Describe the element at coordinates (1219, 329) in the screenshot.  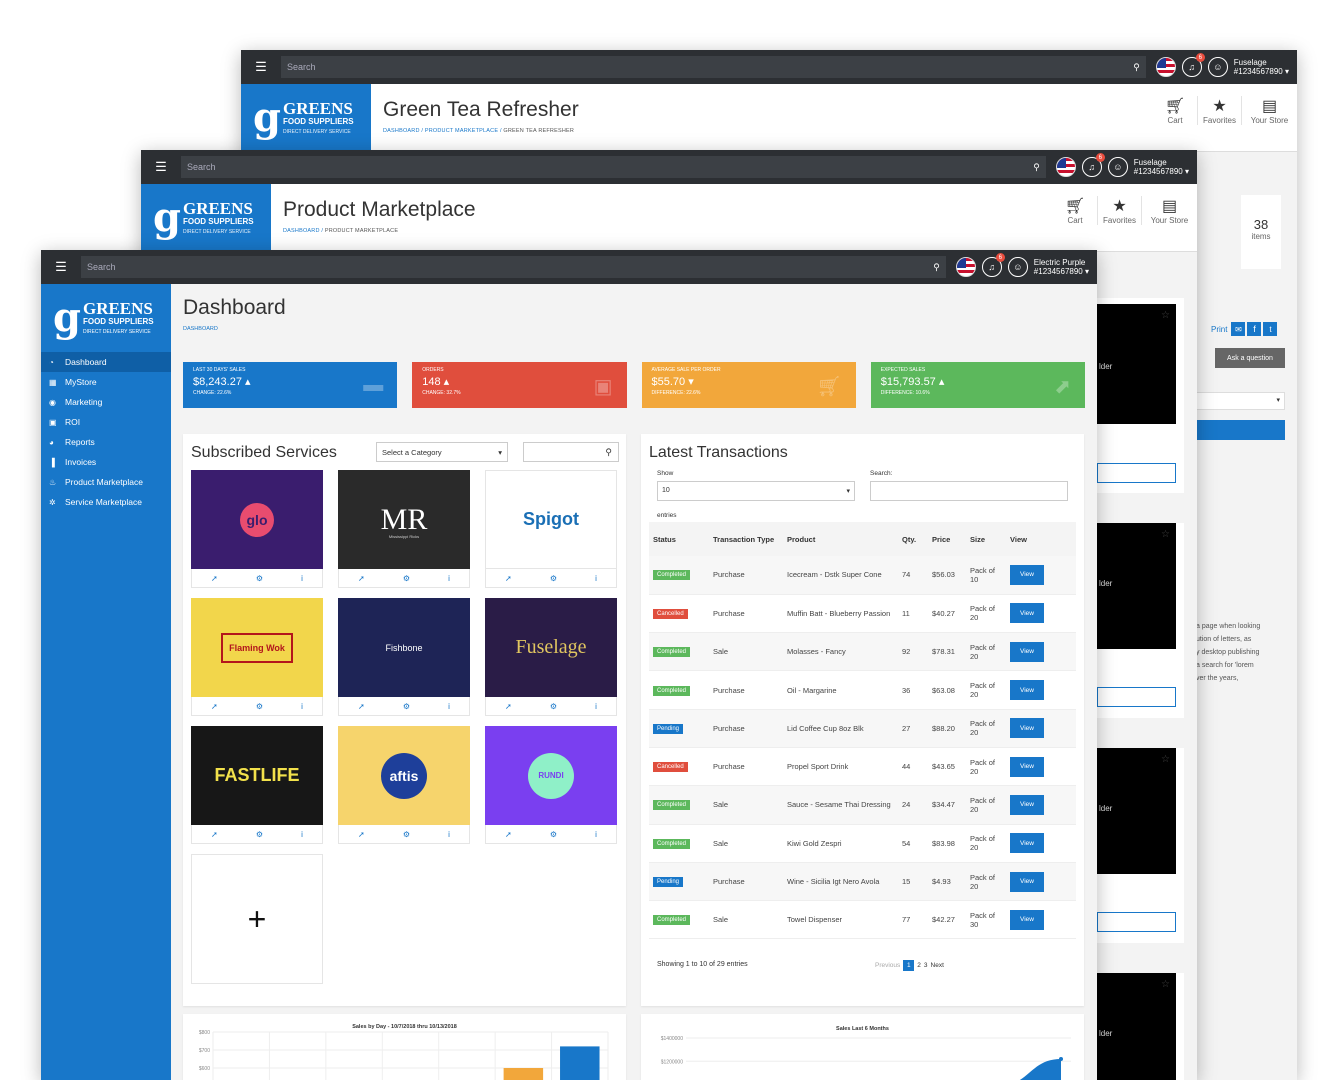
I see `print-link: Print` at that location.